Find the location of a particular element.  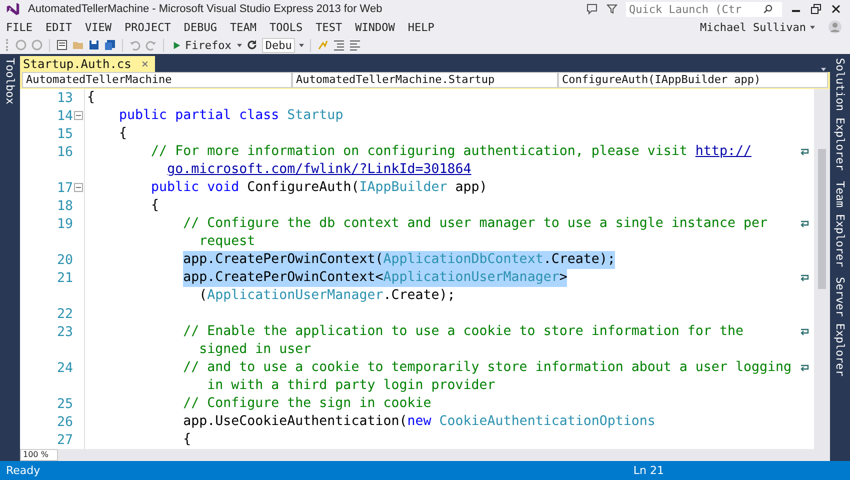

line-number: 27 is located at coordinates (64, 440).